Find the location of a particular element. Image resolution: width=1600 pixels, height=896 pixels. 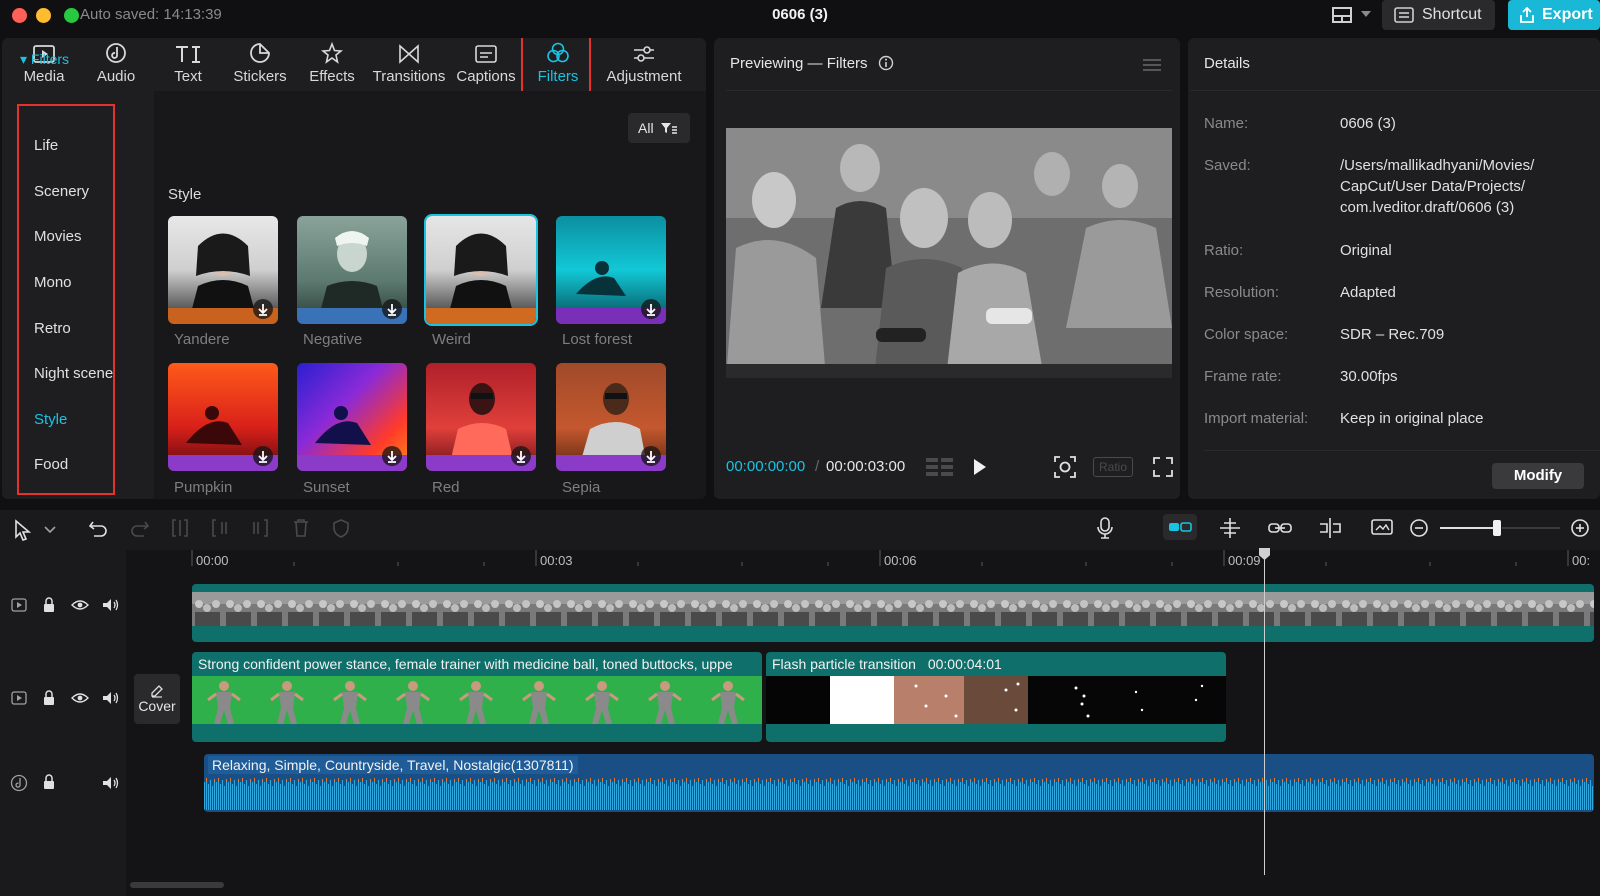

main-track-magnet-toggle is located at coordinates (1180, 527).